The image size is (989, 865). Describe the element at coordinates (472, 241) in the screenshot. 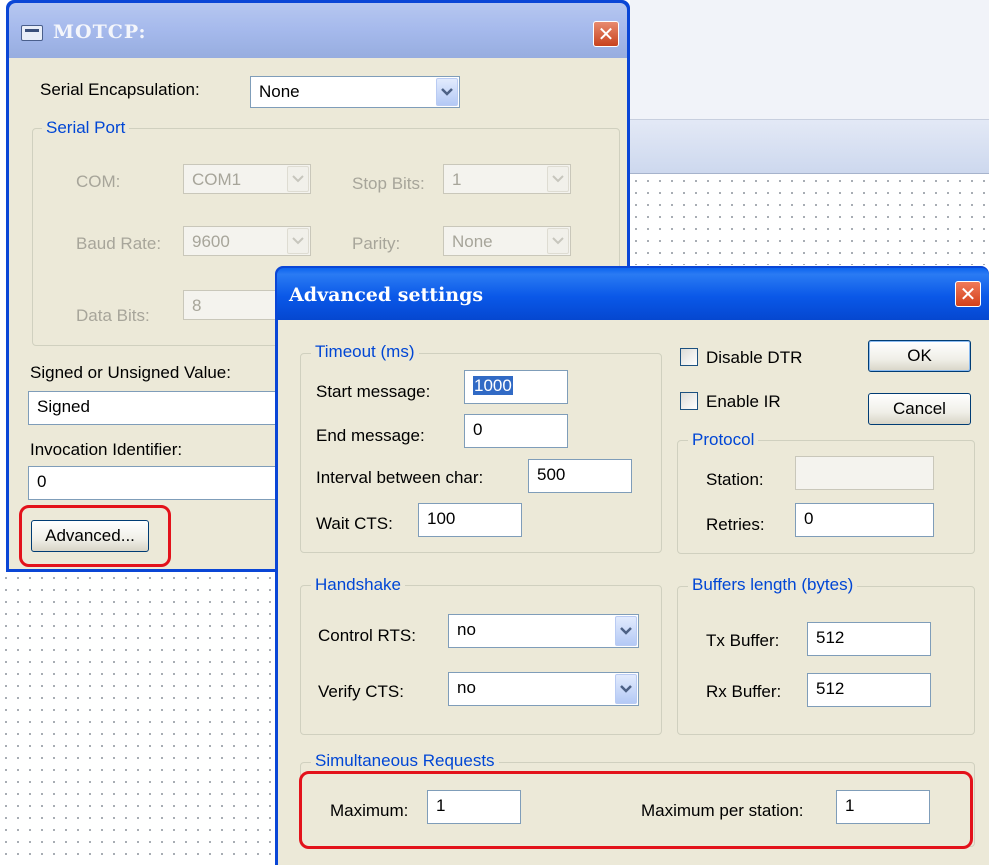

I see `parity-value: None` at that location.